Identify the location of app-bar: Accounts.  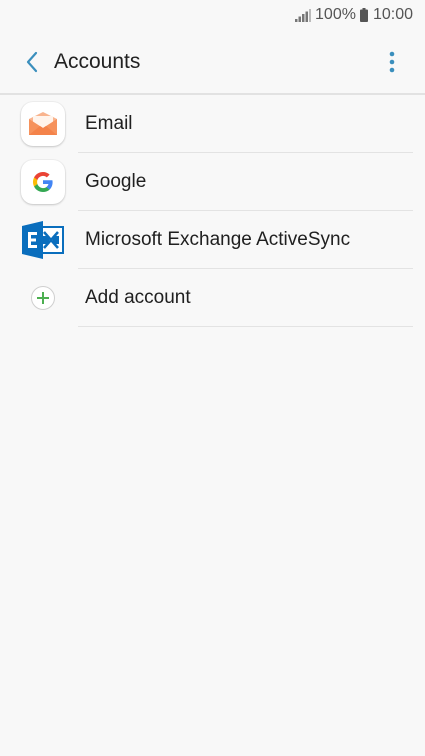
(212, 62).